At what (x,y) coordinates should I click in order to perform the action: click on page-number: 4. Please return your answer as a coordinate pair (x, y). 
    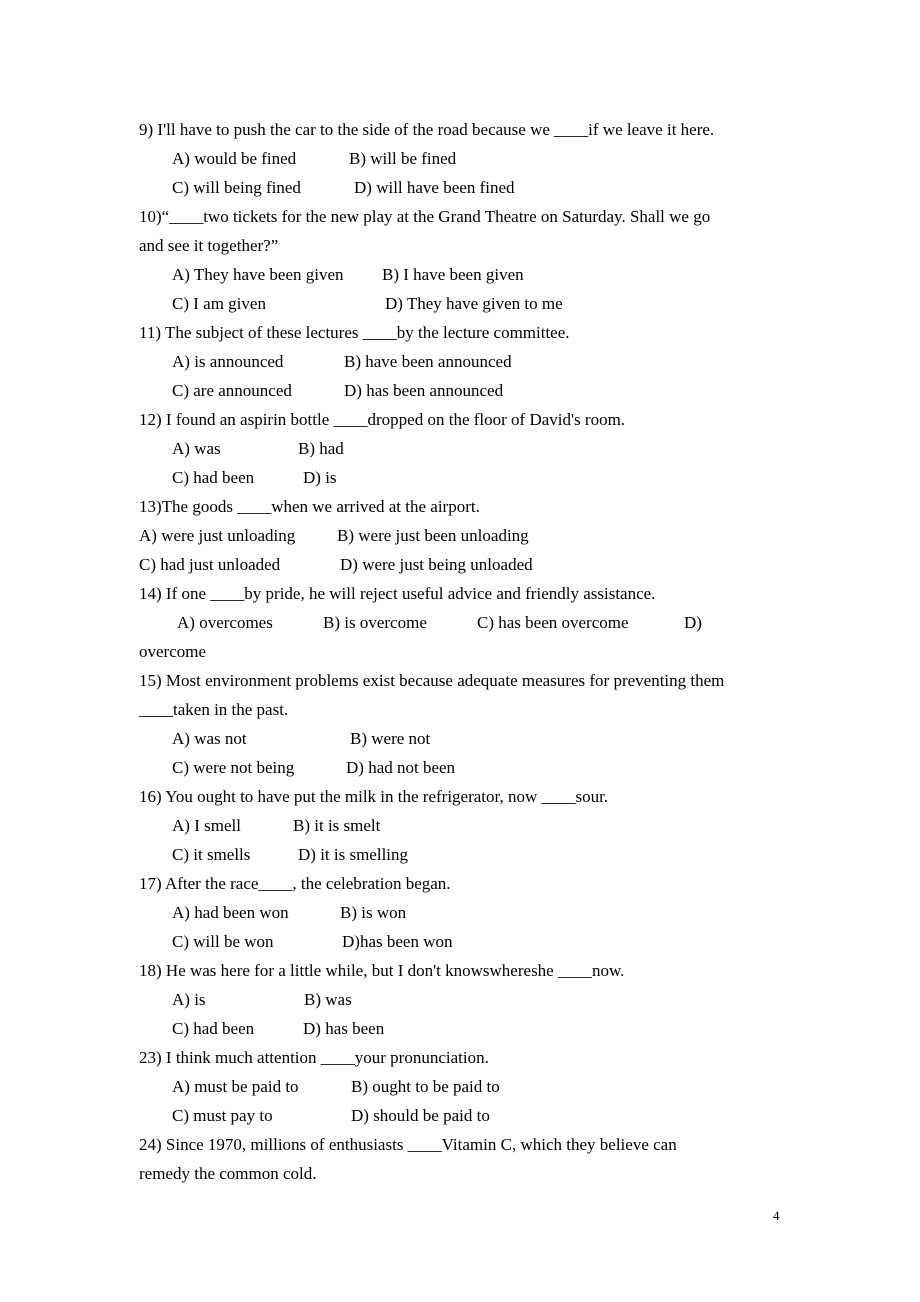
    Looking at the image, I should click on (776, 1215).